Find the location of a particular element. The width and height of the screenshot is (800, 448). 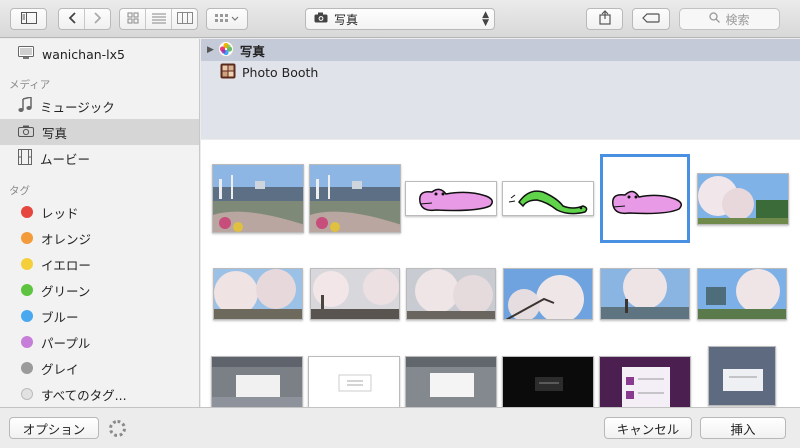

sidebar-item-music: ミュージック is located at coordinates (99, 106).